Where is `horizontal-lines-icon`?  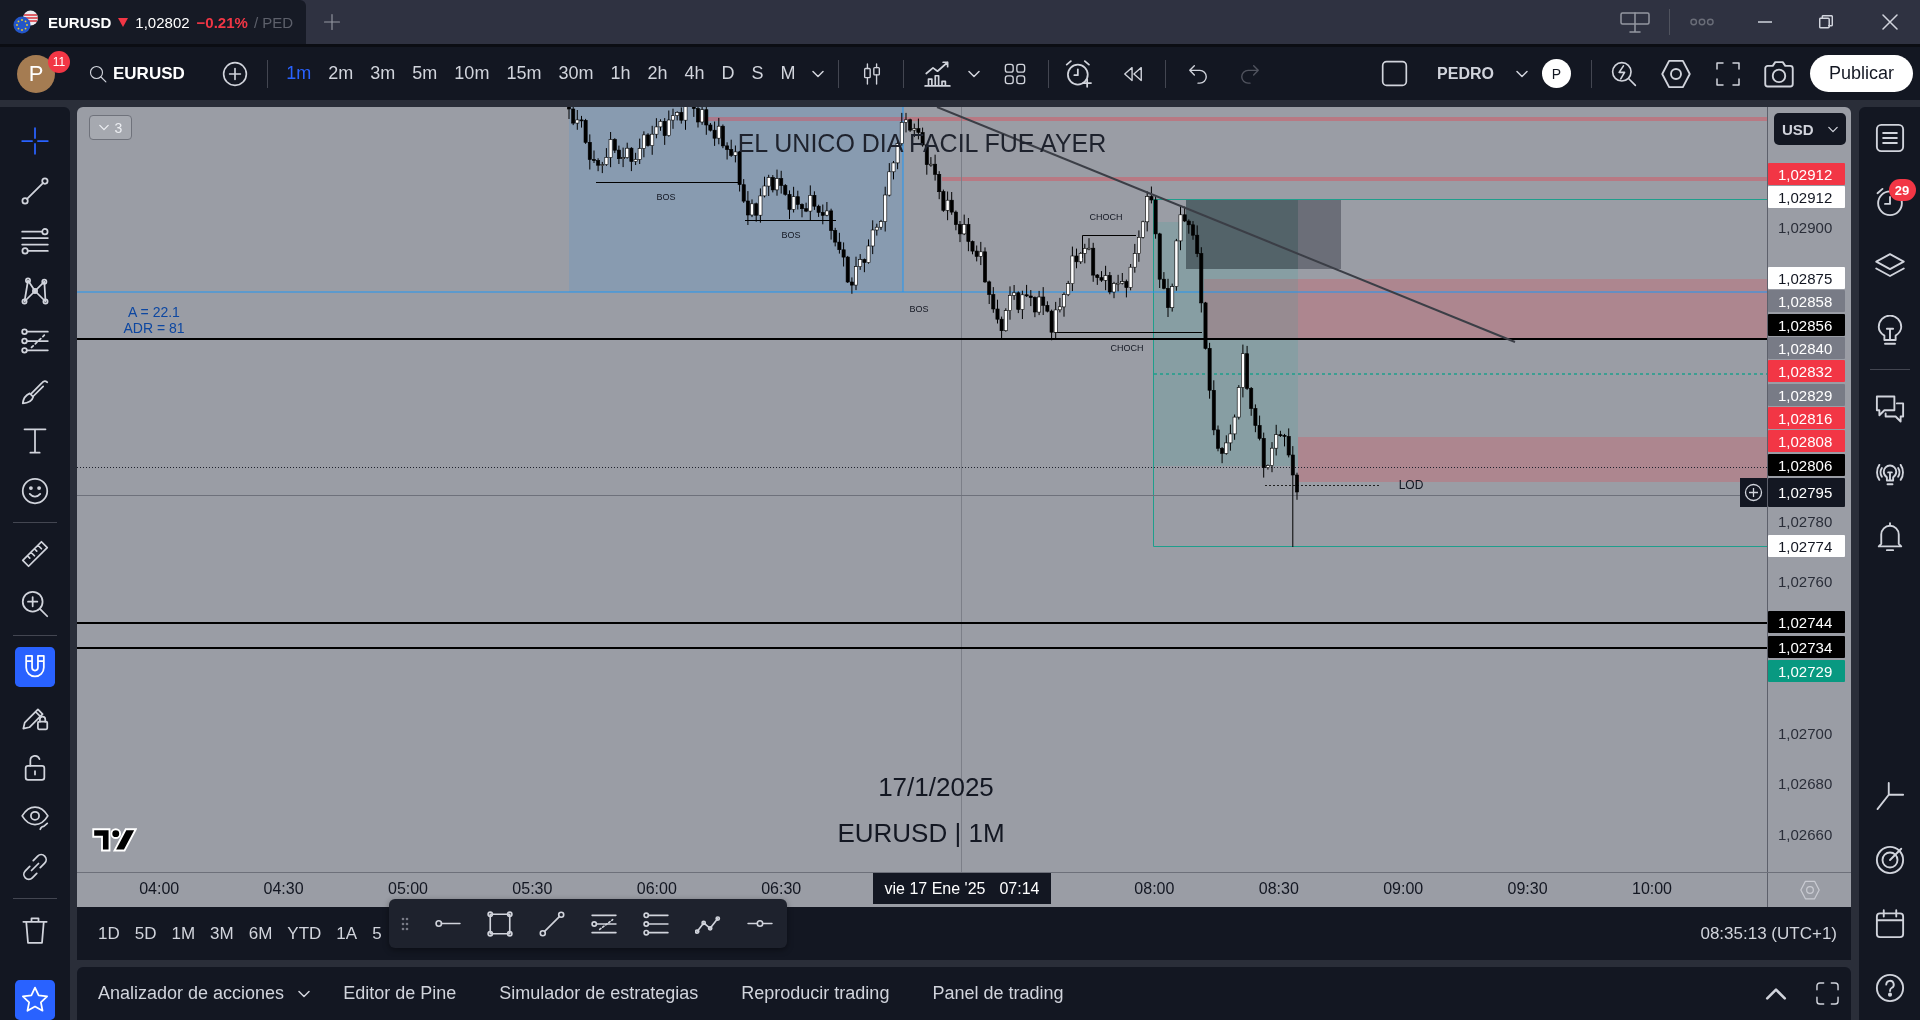 horizontal-lines-icon is located at coordinates (35, 241).